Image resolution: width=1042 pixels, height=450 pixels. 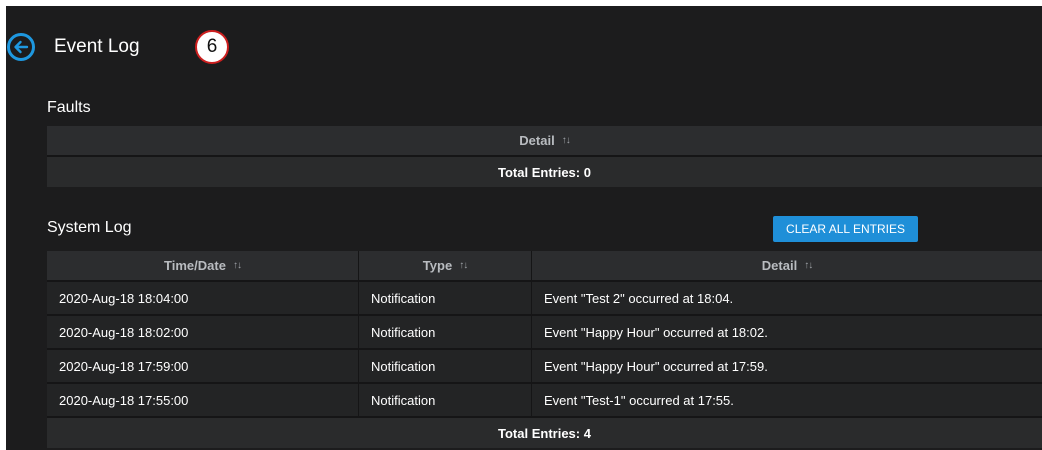 What do you see at coordinates (544, 433) in the screenshot?
I see `system-log-total-entries: Total Entries: 4` at bounding box center [544, 433].